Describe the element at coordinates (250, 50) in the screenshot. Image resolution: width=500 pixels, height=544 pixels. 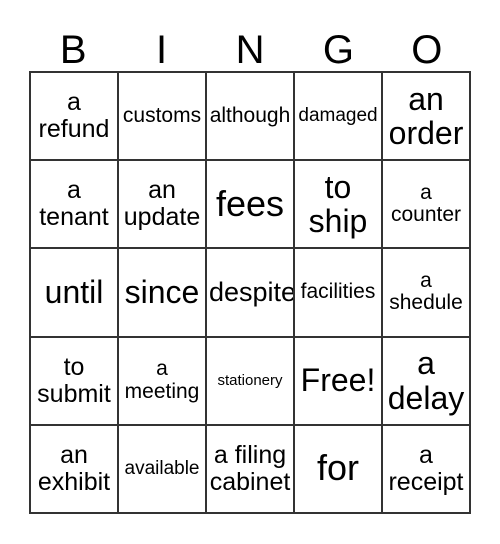
I see `bingo-header-letter-n: N` at that location.